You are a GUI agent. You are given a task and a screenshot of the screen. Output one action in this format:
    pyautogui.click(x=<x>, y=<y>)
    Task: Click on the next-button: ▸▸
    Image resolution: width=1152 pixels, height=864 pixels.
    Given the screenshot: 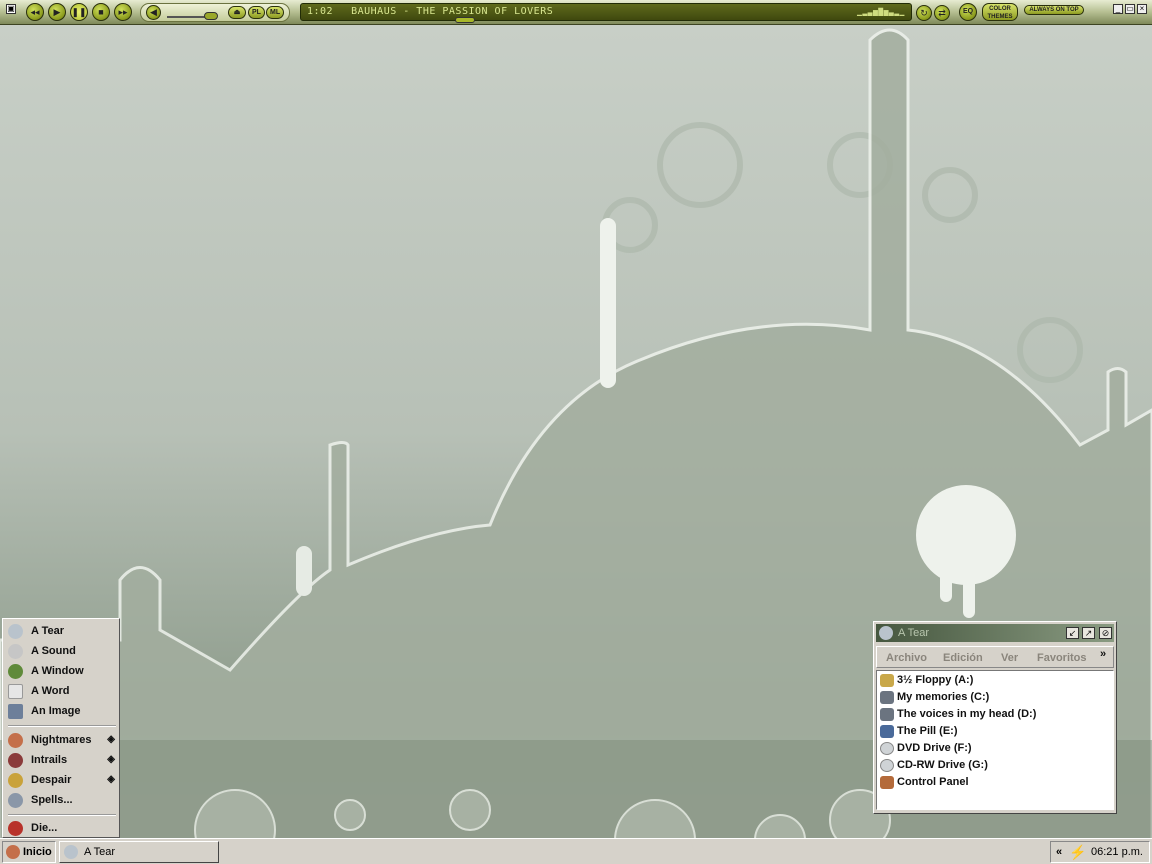 What is the action you would take?
    pyautogui.click(x=123, y=12)
    